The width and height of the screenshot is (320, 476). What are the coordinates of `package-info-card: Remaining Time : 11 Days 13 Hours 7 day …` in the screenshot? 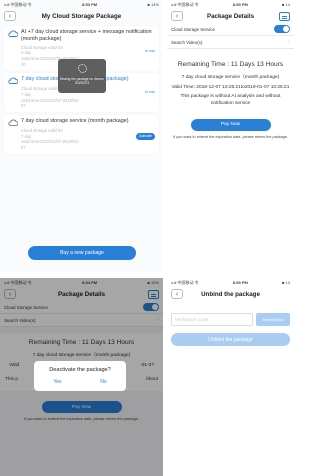 It's located at (230, 85).